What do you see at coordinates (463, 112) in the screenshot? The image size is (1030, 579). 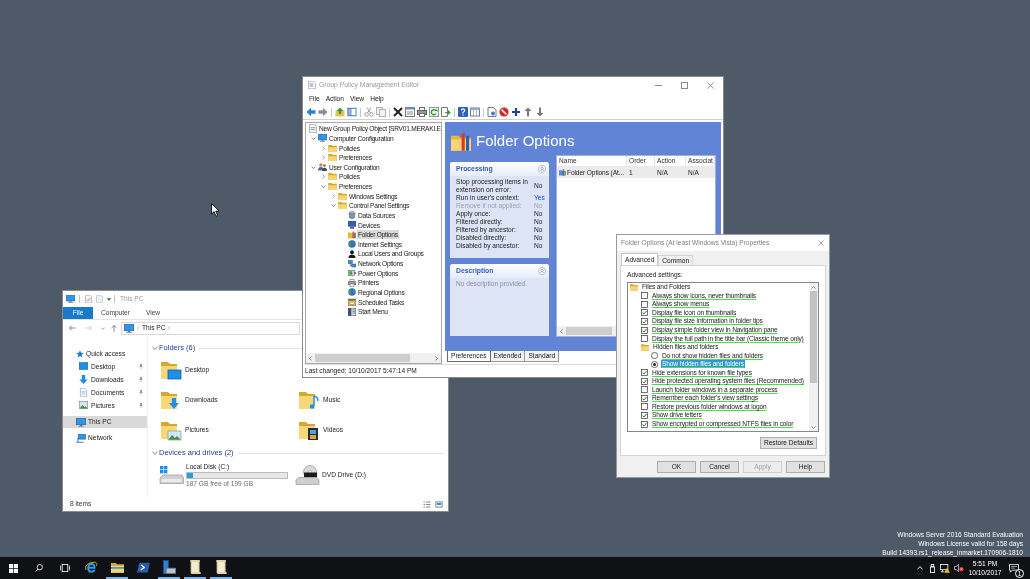 I see `help-icon` at bounding box center [463, 112].